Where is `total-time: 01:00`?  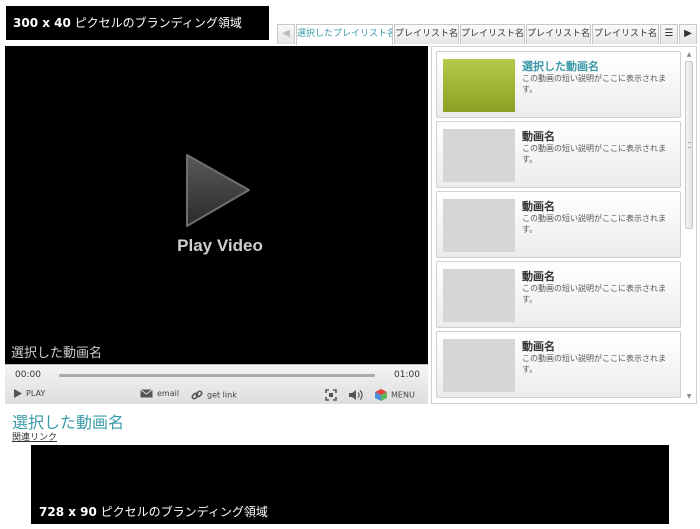
total-time: 01:00 is located at coordinates (407, 375).